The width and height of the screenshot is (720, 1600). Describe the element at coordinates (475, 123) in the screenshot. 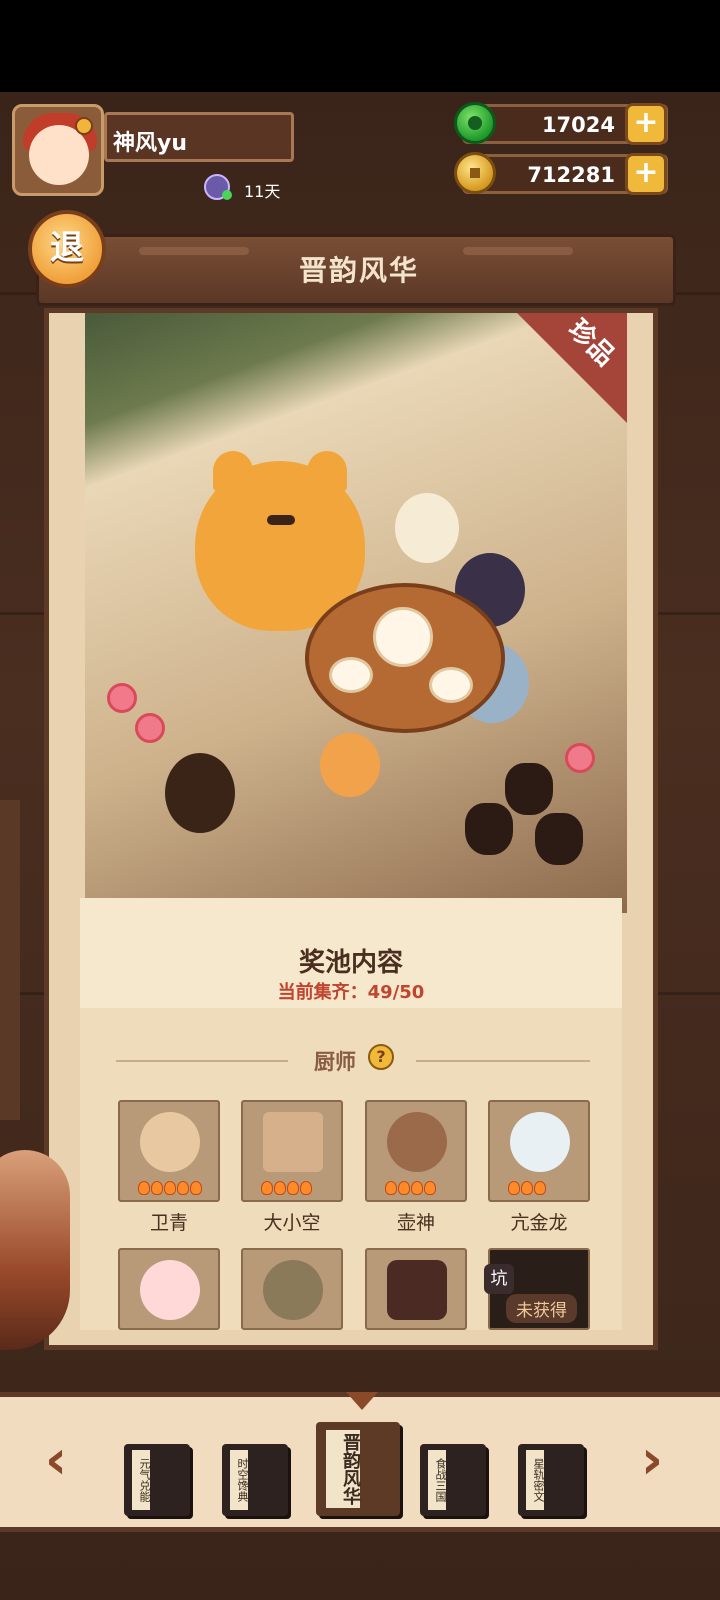

I see `jade-icon` at that location.